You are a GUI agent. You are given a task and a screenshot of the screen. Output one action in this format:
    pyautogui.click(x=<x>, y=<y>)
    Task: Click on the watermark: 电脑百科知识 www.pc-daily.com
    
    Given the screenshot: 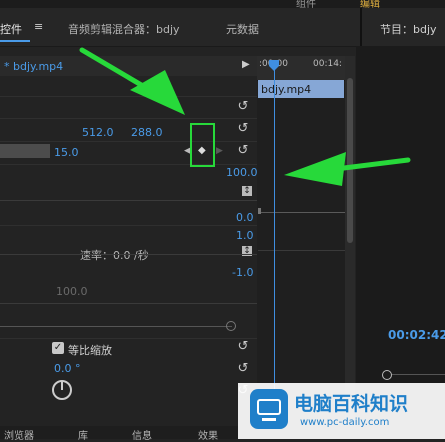 What is the action you would take?
    pyautogui.click(x=341, y=411)
    